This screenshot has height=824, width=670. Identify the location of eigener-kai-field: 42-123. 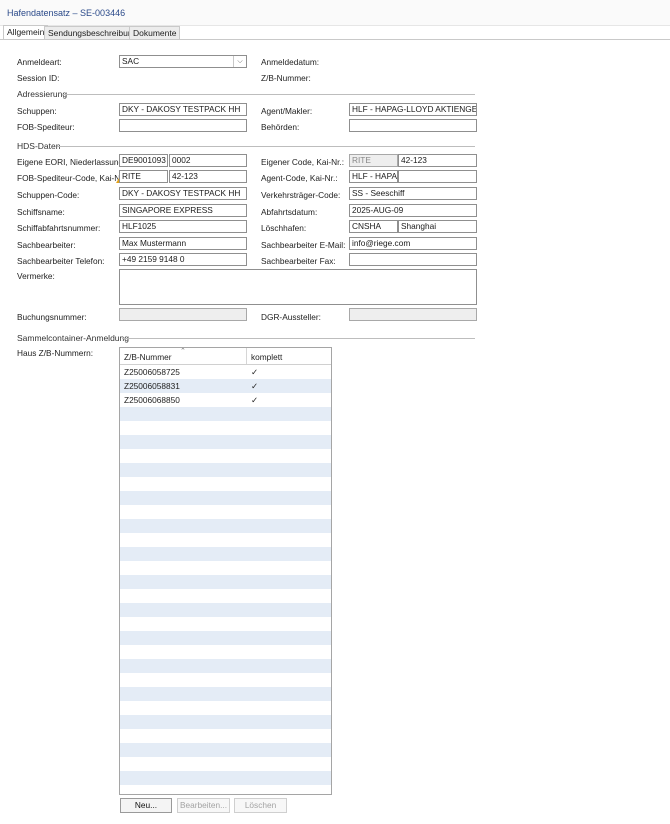
(437, 160).